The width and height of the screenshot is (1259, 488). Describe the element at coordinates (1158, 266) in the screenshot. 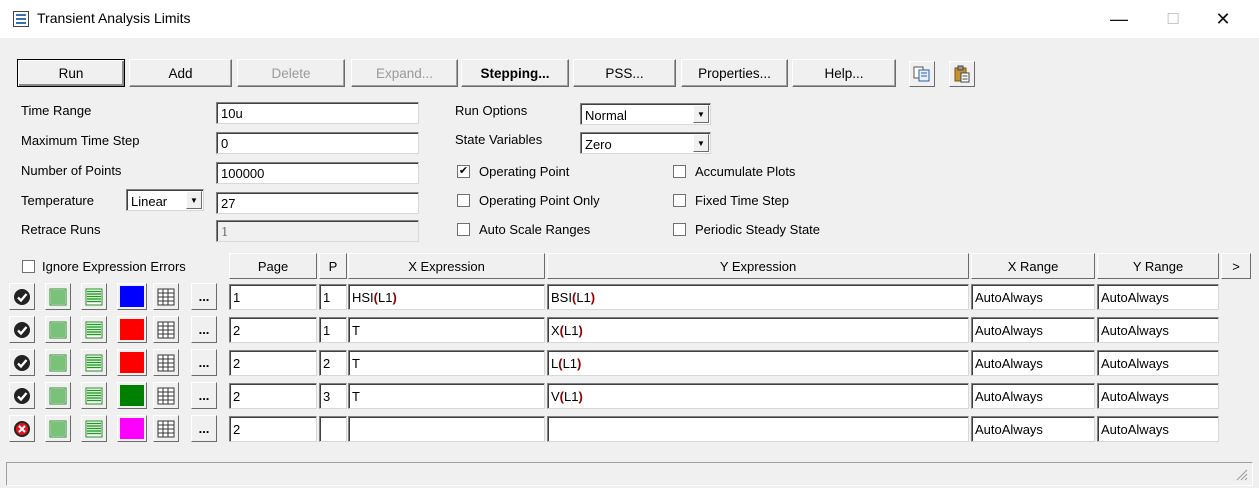

I see `column-header-y-range: Y Range` at that location.